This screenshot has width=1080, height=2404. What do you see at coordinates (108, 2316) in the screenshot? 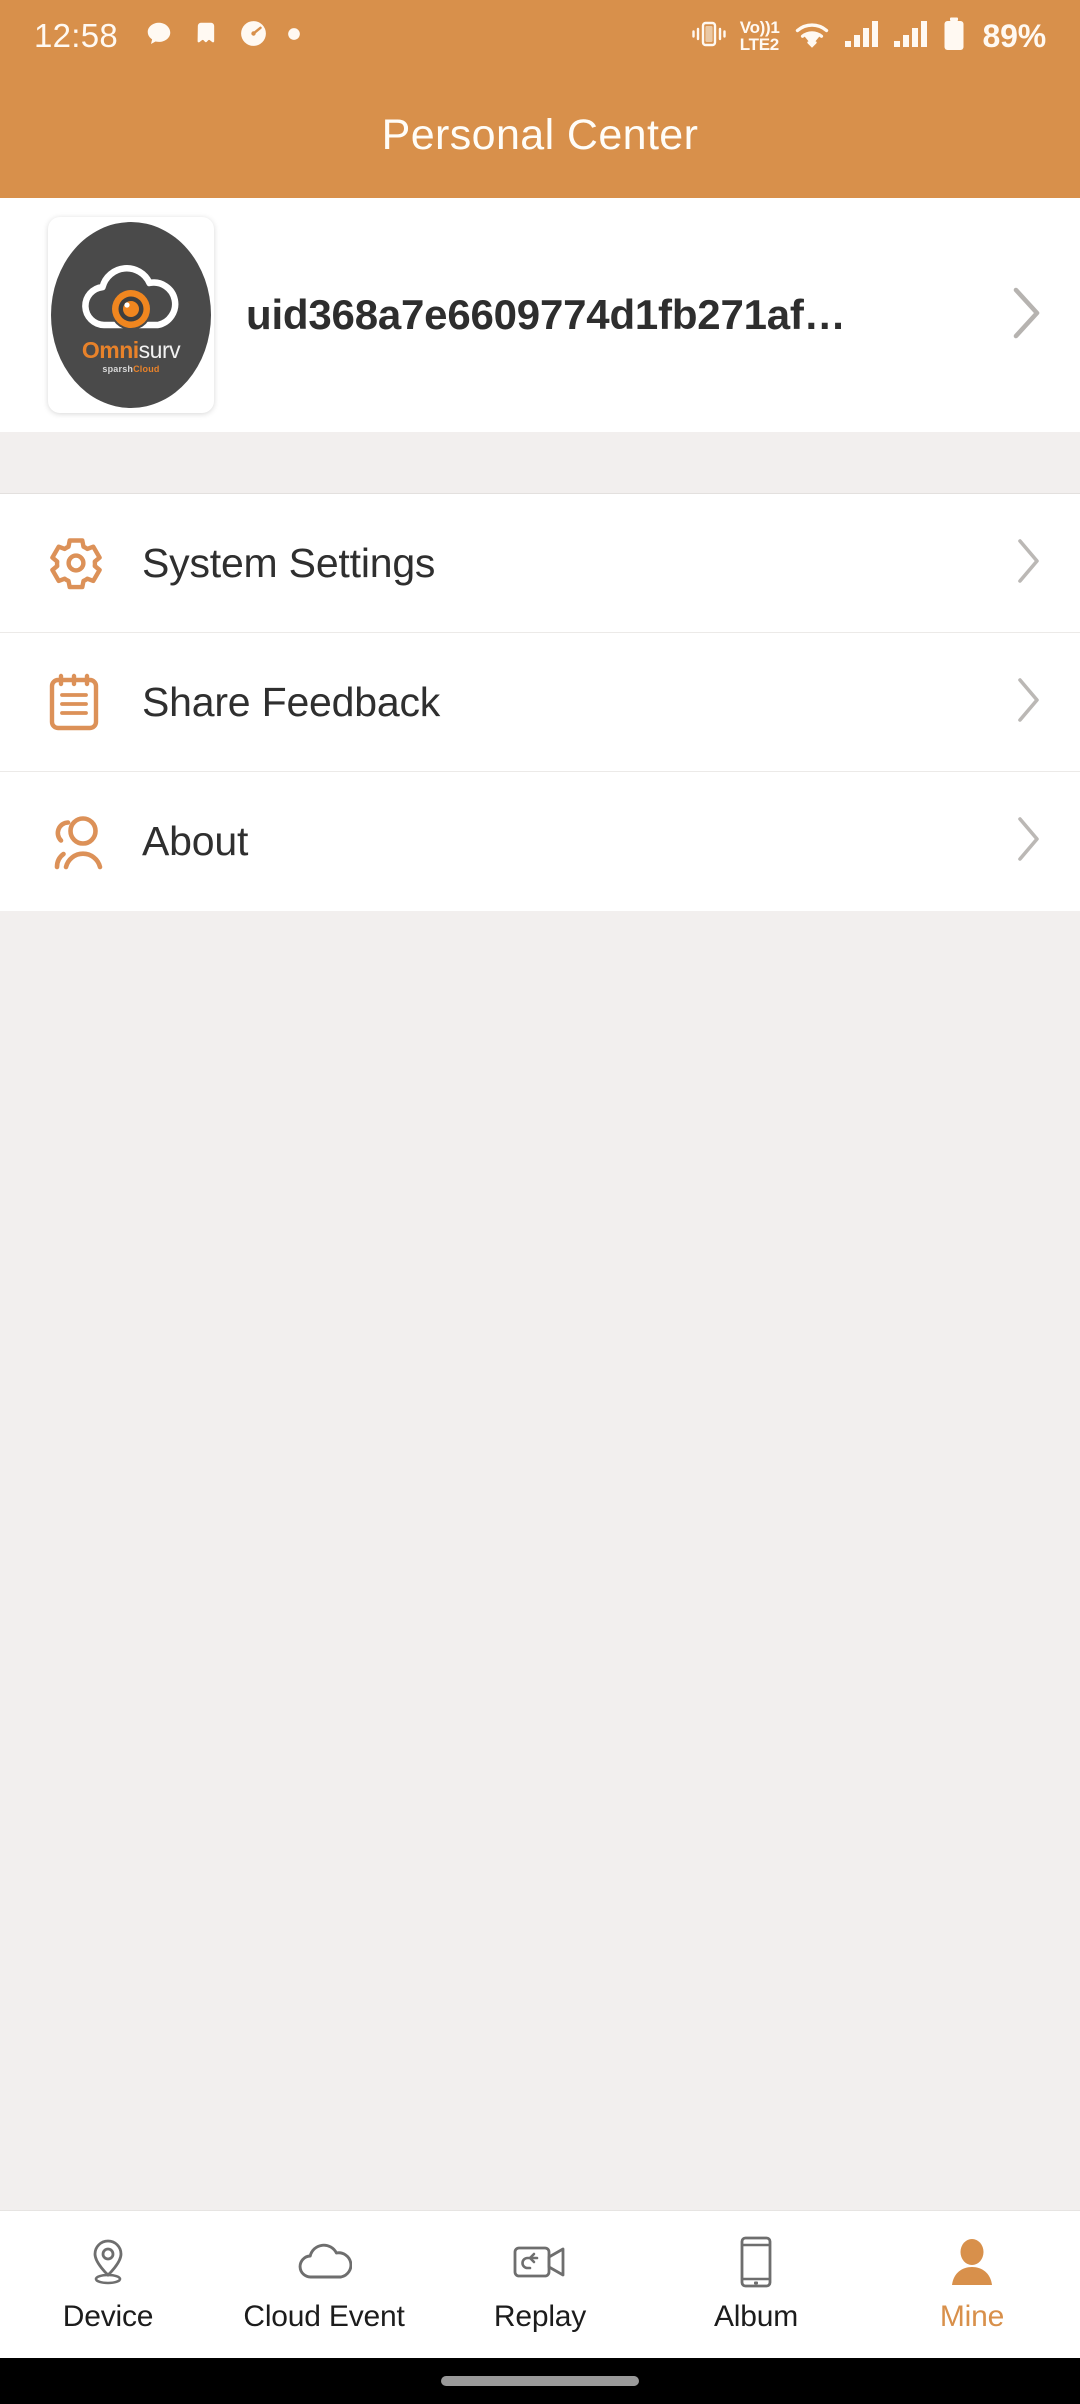
I see `nav-item-label: Device` at bounding box center [108, 2316].